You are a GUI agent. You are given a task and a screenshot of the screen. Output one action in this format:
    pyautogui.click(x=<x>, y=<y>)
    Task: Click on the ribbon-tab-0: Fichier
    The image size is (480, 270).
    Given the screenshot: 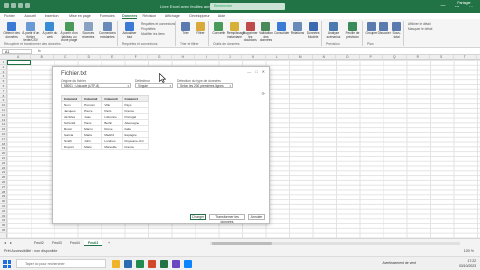 What is the action you would take?
    pyautogui.click(x=9, y=16)
    